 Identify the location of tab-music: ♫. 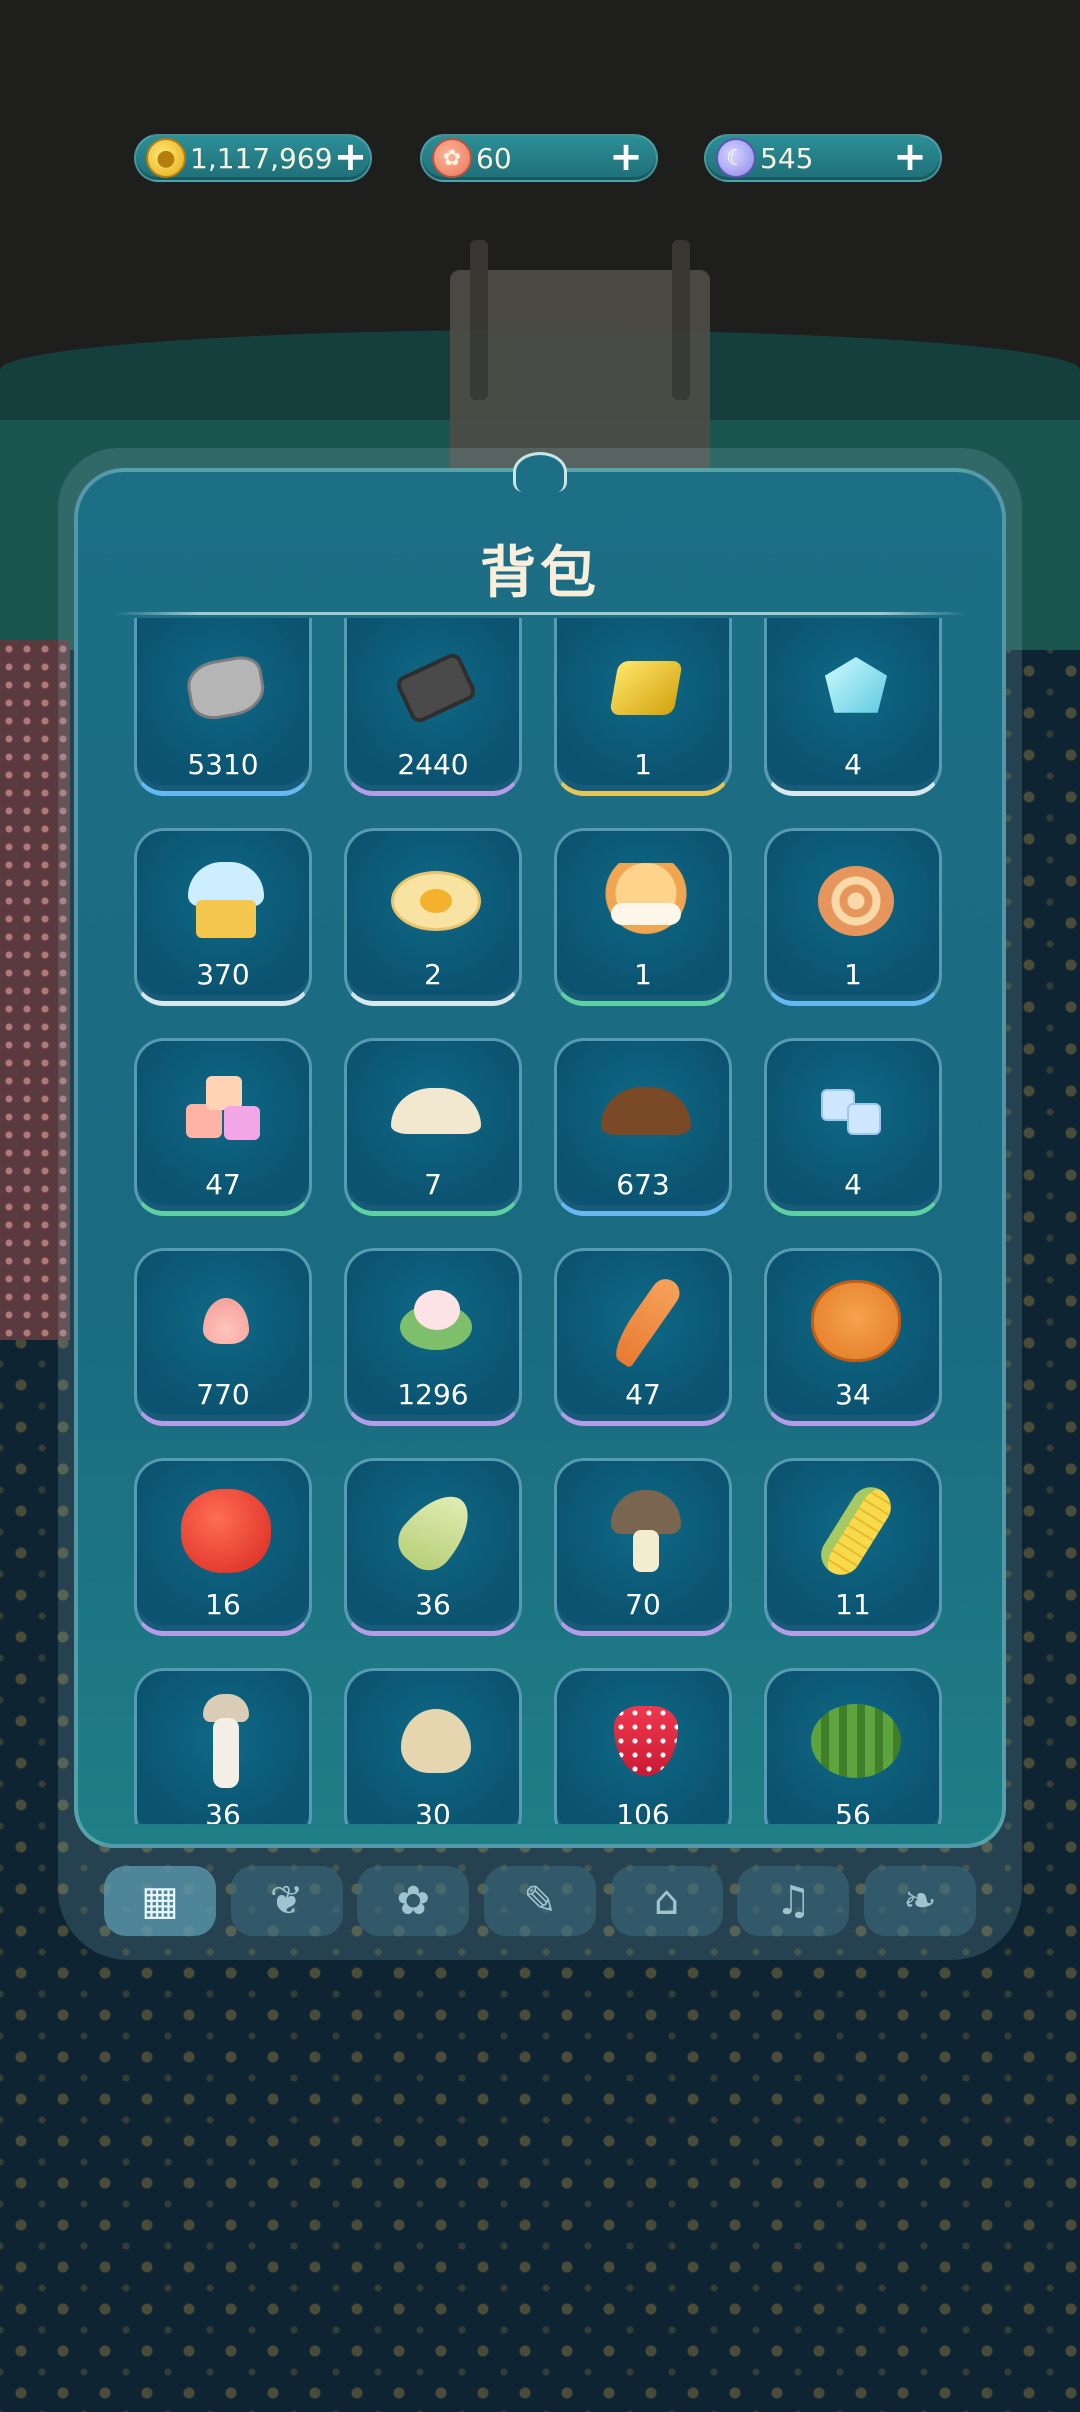
(793, 1901).